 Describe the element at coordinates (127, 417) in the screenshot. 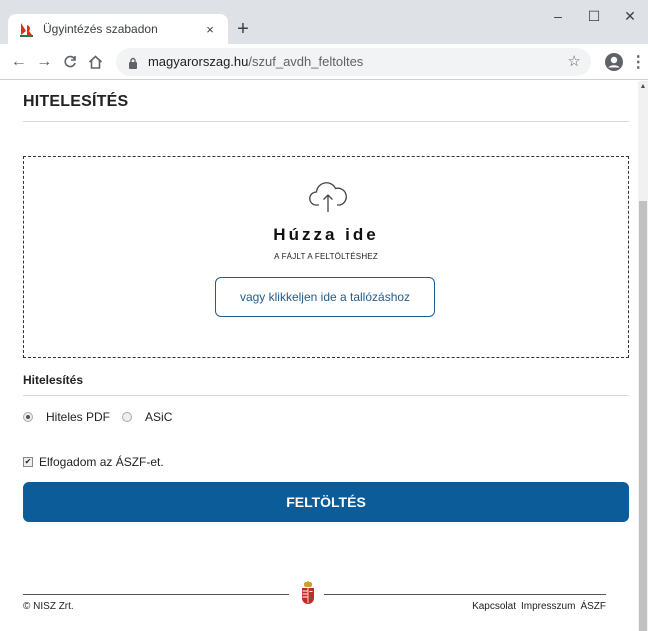

I see `radio-asic` at that location.